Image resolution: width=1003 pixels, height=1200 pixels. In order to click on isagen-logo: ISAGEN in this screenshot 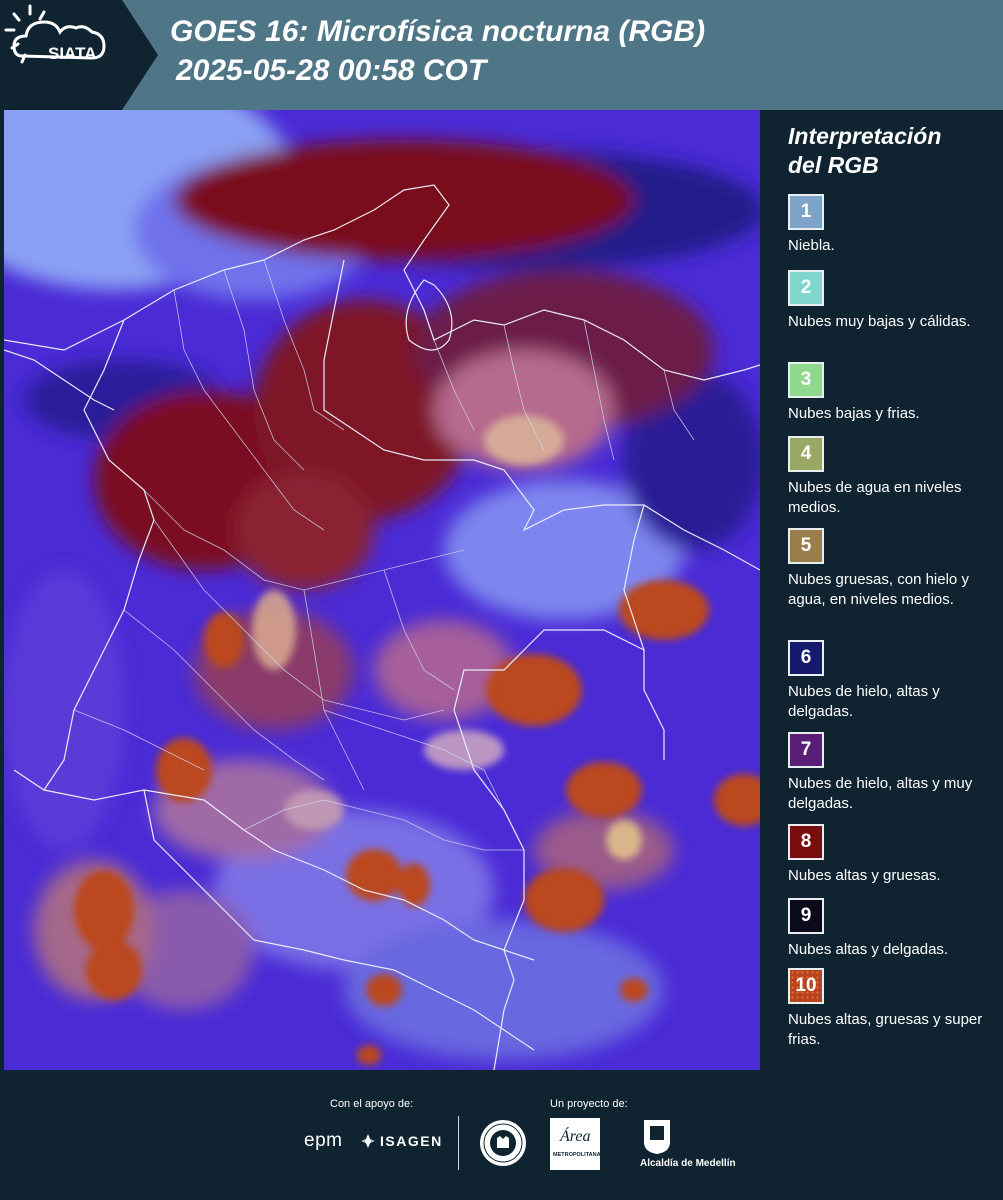, I will do `click(401, 1141)`.